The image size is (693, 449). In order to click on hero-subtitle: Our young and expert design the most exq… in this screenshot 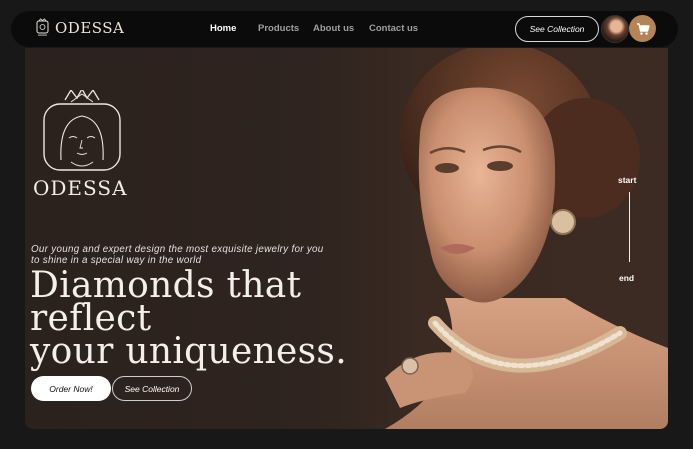, I will do `click(177, 255)`.